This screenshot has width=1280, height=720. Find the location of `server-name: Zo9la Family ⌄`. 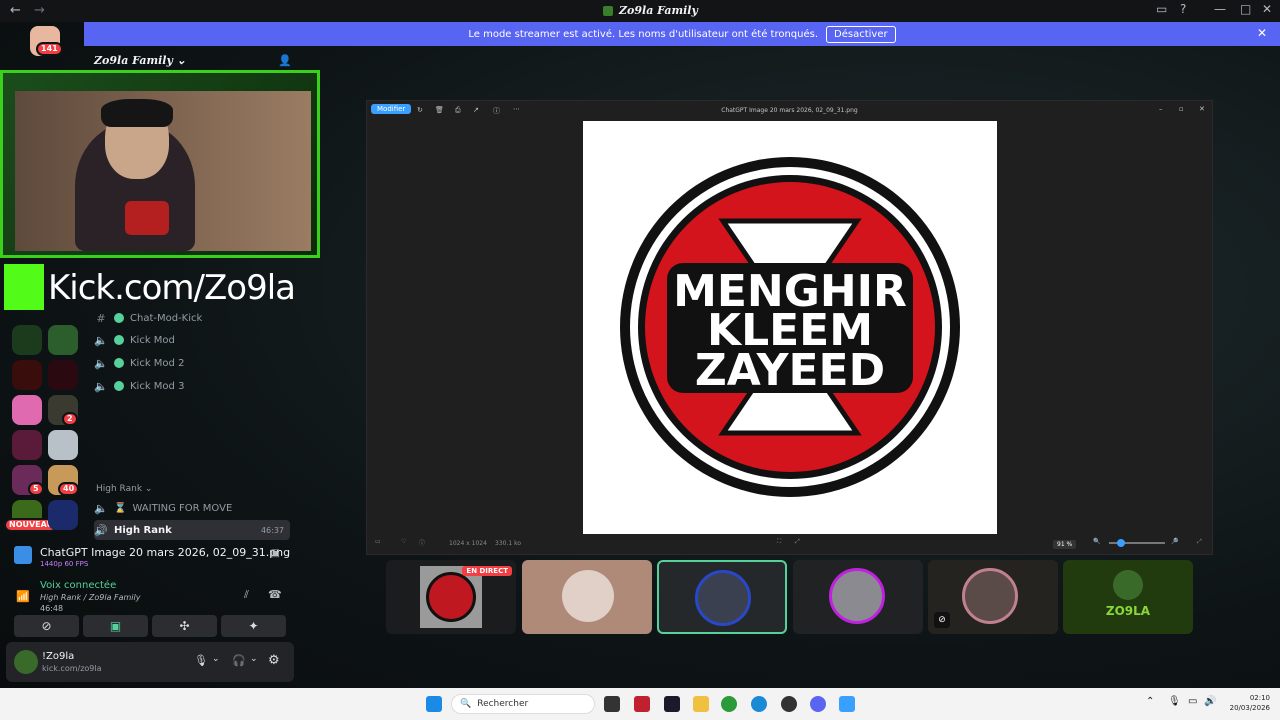

server-name: Zo9la Family ⌄ is located at coordinates (140, 60).